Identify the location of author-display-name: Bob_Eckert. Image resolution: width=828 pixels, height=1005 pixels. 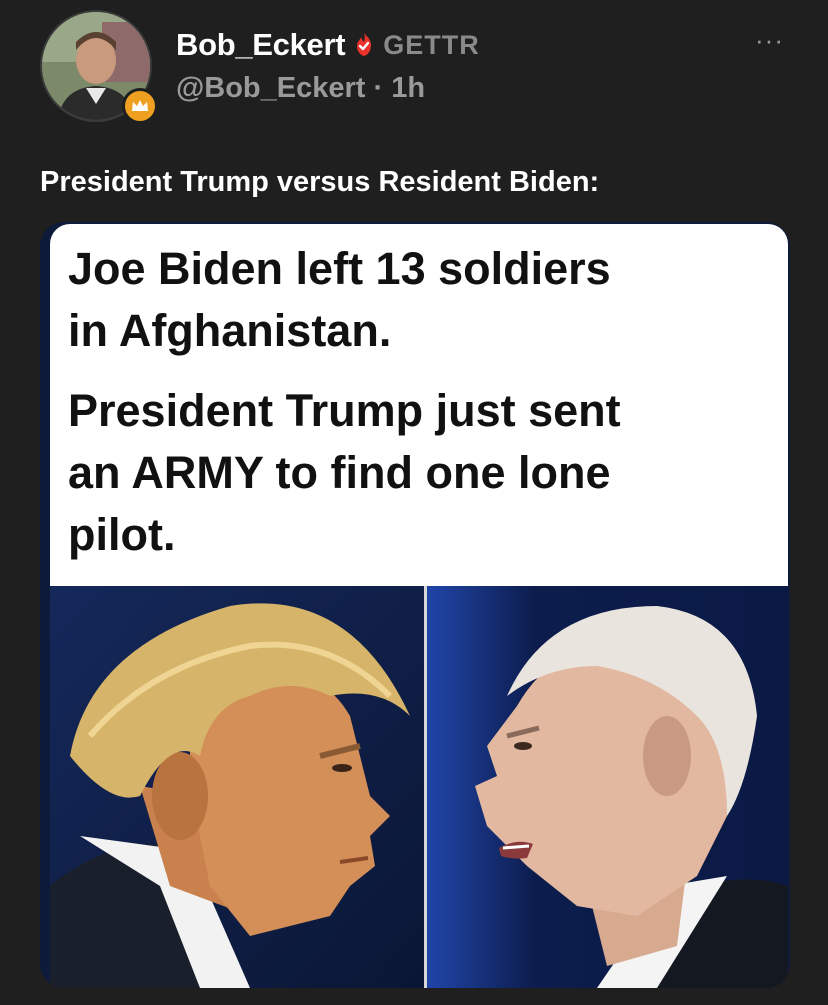
(261, 45).